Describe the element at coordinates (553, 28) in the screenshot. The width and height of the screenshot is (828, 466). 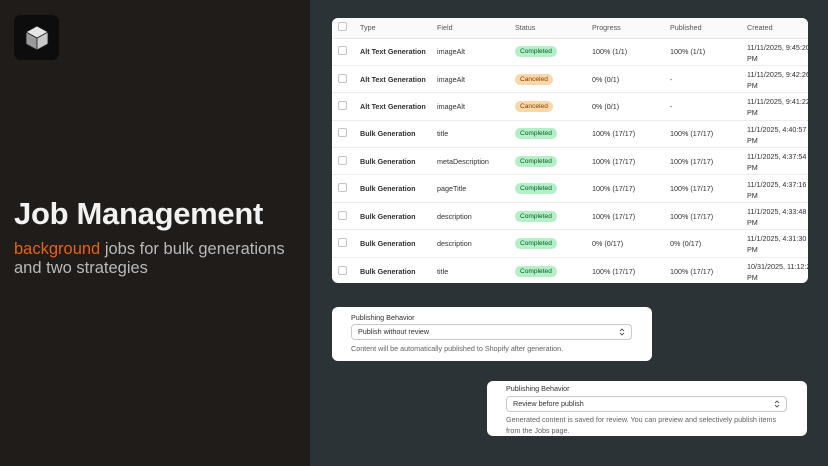
I see `header-status: Status` at that location.